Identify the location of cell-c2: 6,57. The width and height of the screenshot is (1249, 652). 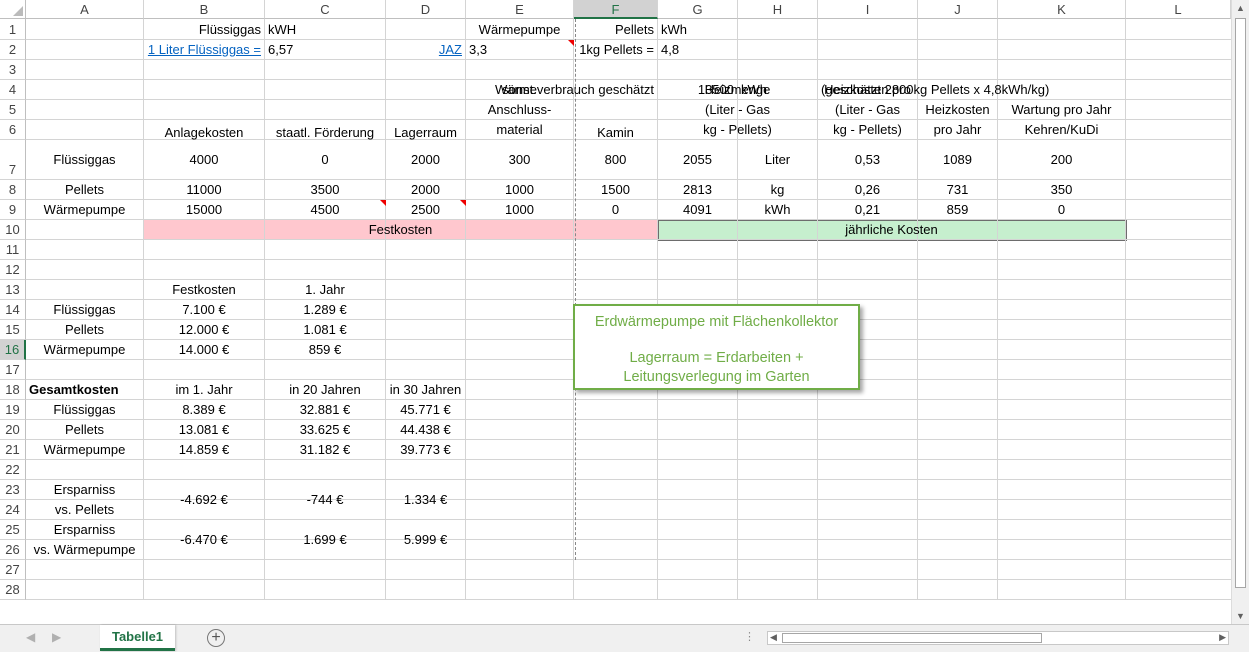
(325, 50).